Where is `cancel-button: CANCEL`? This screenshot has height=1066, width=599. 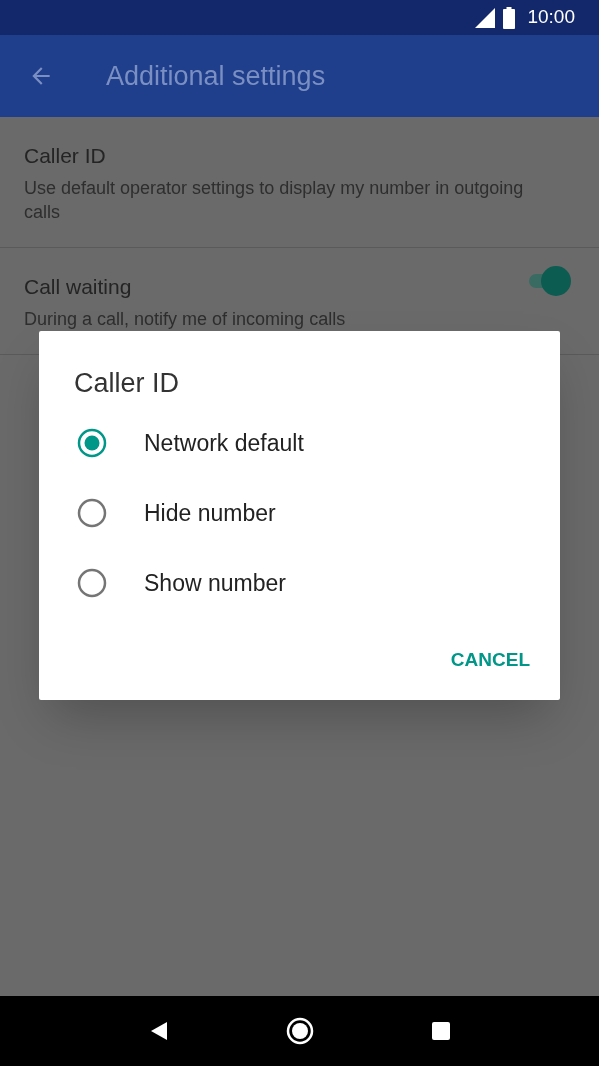
cancel-button: CANCEL is located at coordinates (490, 659).